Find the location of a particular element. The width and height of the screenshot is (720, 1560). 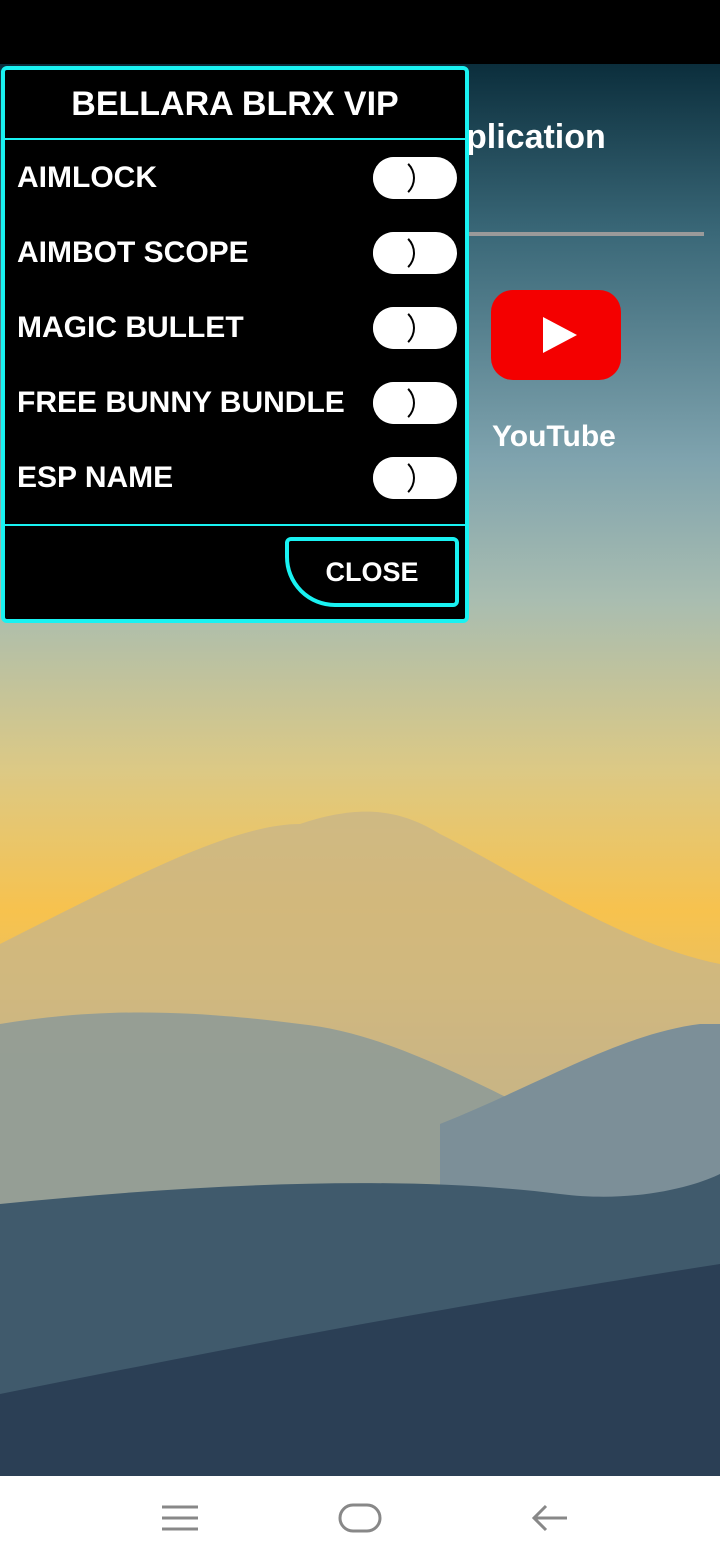

toggle-label: ESP NAME is located at coordinates (95, 477).